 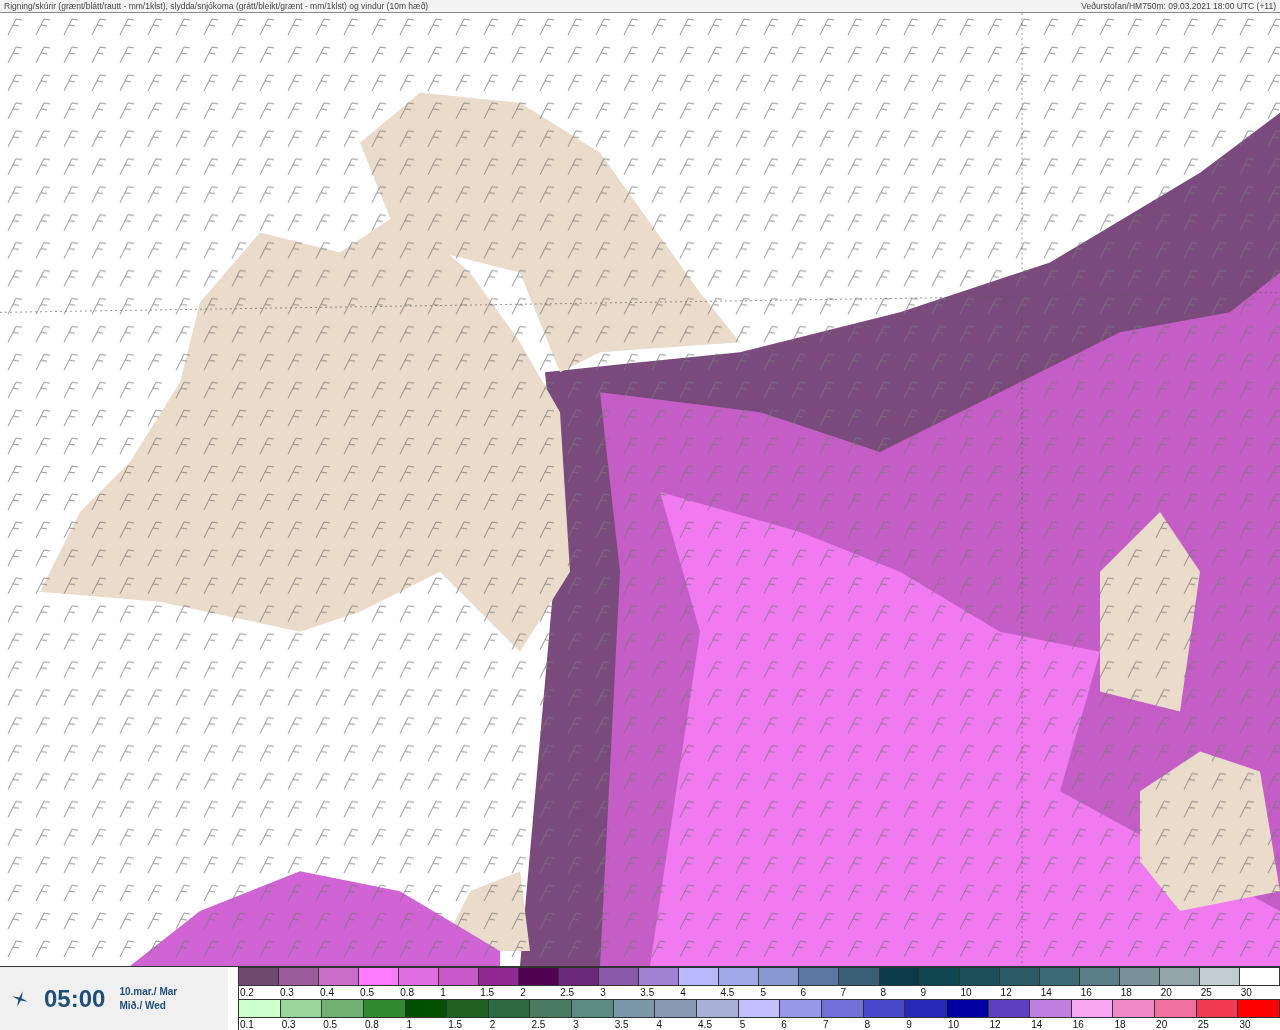 I want to click on legend-label: 0.4, so click(x=327, y=992).